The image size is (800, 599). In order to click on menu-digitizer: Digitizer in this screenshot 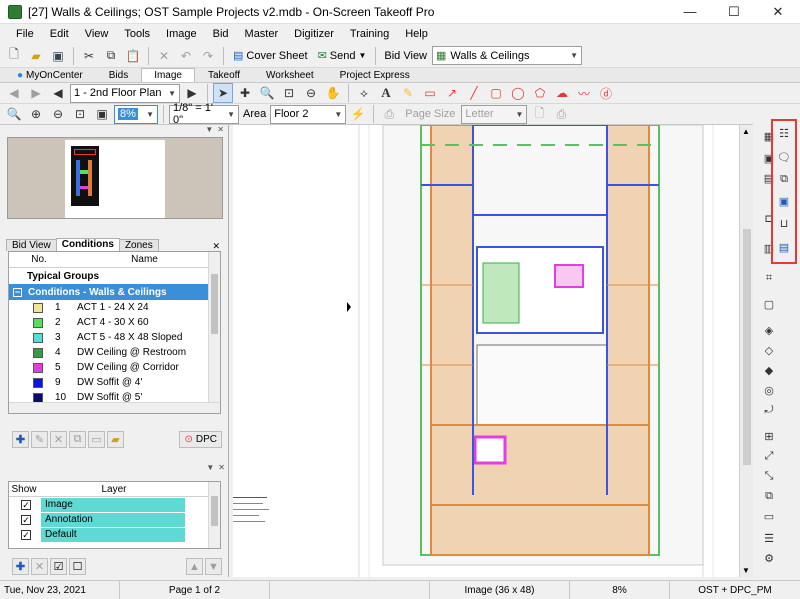, I will do `click(314, 34)`.